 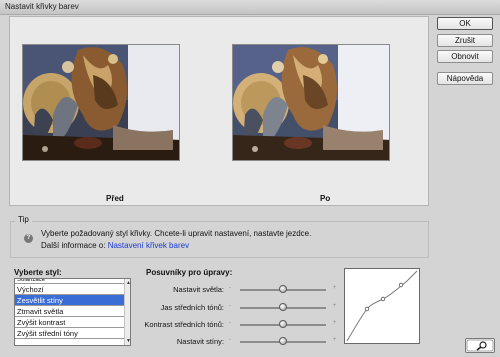 I want to click on style-list-label: Vyberte styl:, so click(x=38, y=272).